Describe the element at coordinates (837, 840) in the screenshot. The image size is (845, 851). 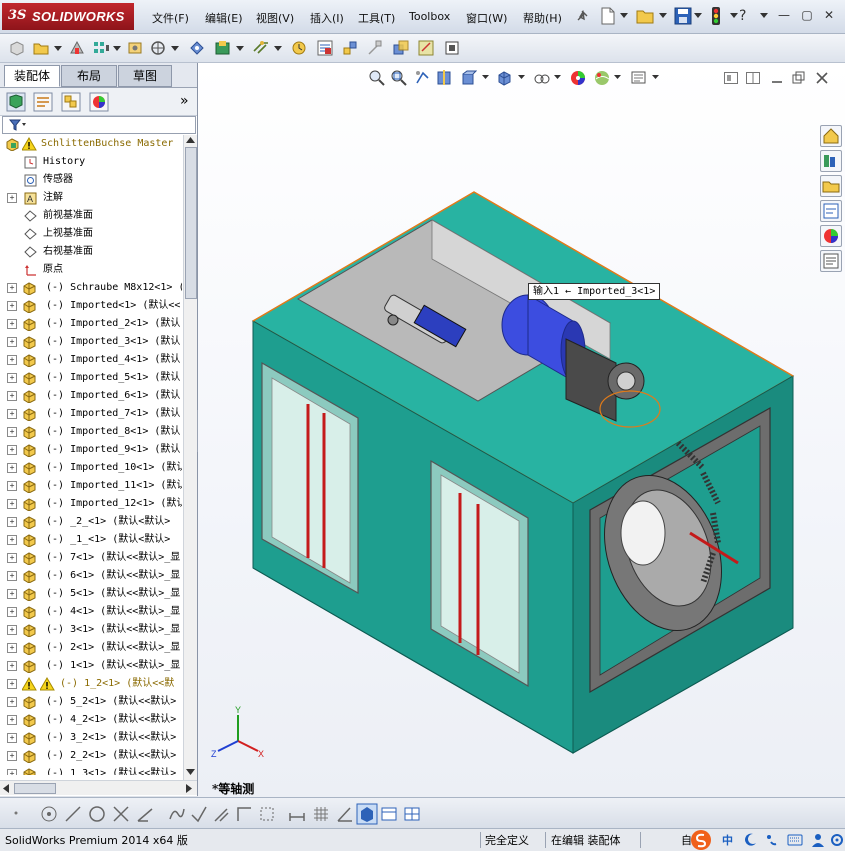
I see `settings-icon` at that location.